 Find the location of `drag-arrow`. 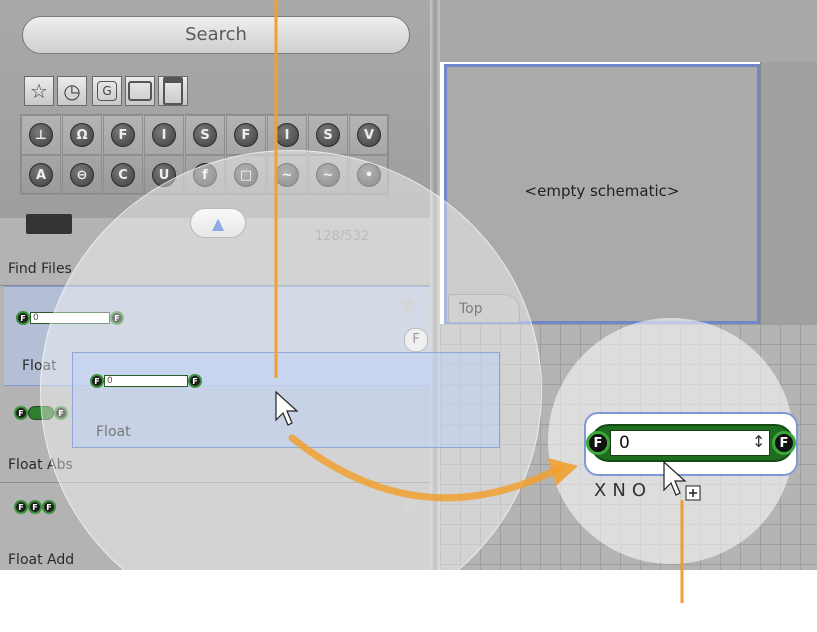

drag-arrow is located at coordinates (426, 468).